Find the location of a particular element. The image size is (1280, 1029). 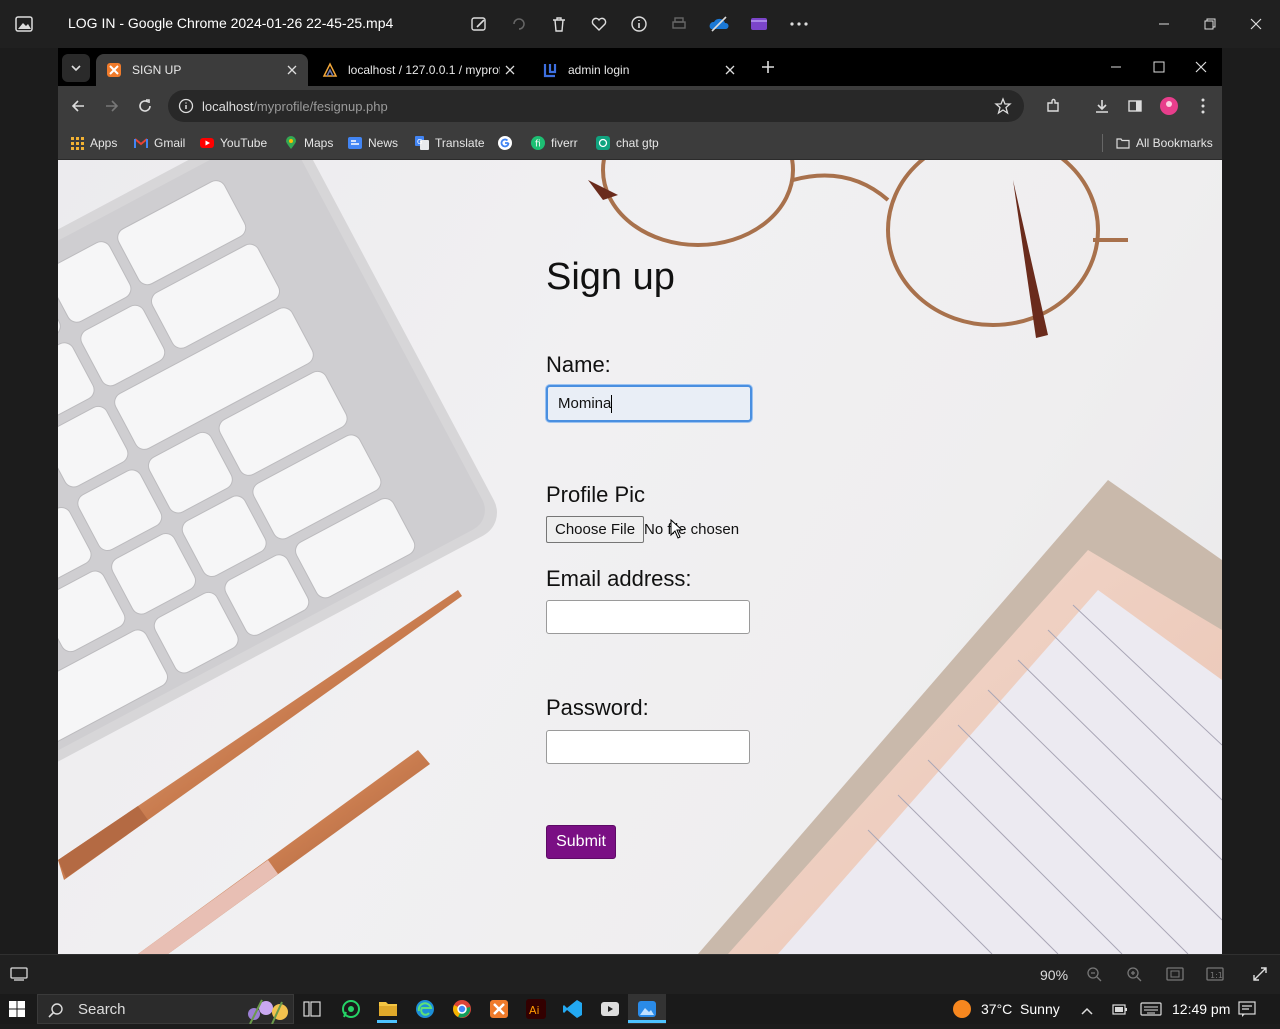

info-icon is located at coordinates (639, 24).